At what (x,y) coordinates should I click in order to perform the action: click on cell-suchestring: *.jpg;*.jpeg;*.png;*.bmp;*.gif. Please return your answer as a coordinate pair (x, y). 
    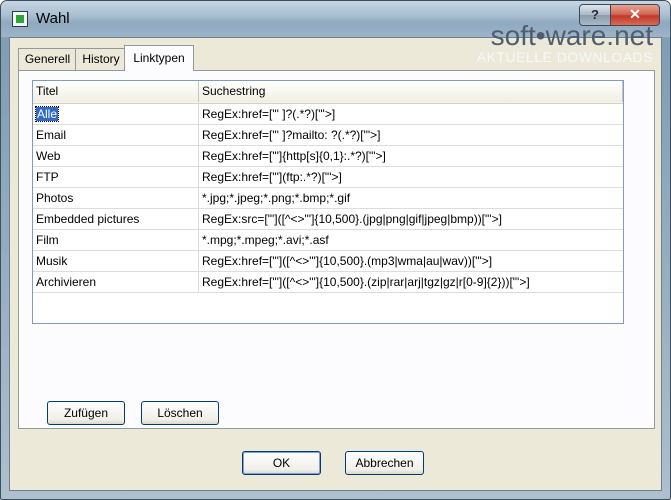
    Looking at the image, I should click on (276, 198).